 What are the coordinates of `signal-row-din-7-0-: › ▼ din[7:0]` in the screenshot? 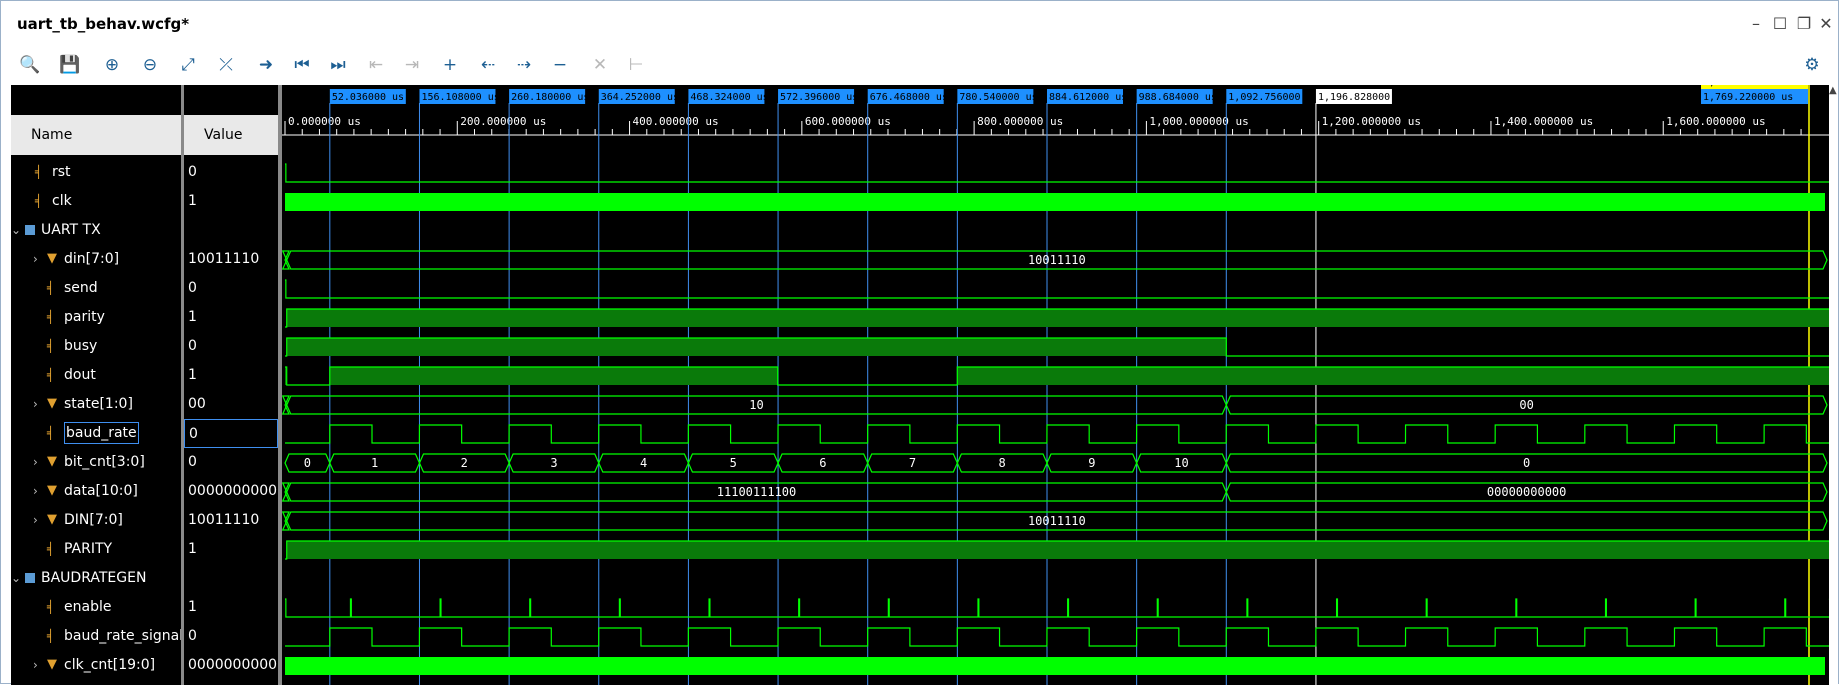 It's located at (96, 259).